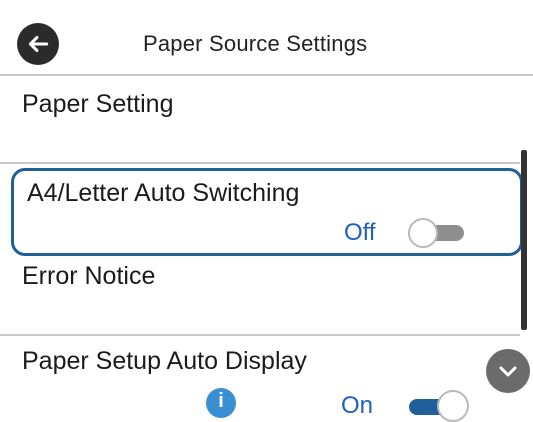 The width and height of the screenshot is (533, 422). Describe the element at coordinates (221, 403) in the screenshot. I see `info-icon: i` at that location.